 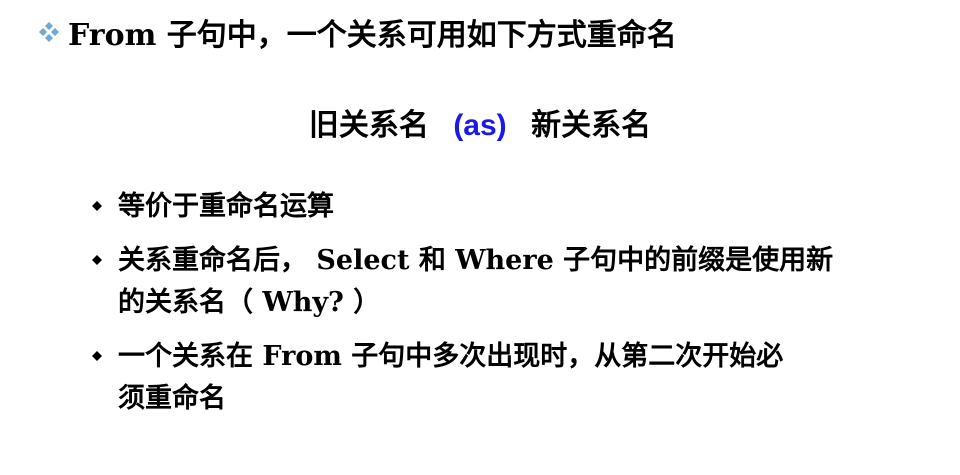 What do you see at coordinates (476, 260) in the screenshot?
I see `list-item-line: 关系重命名后， Select 和 Where 子句中的前缀是使用新` at bounding box center [476, 260].